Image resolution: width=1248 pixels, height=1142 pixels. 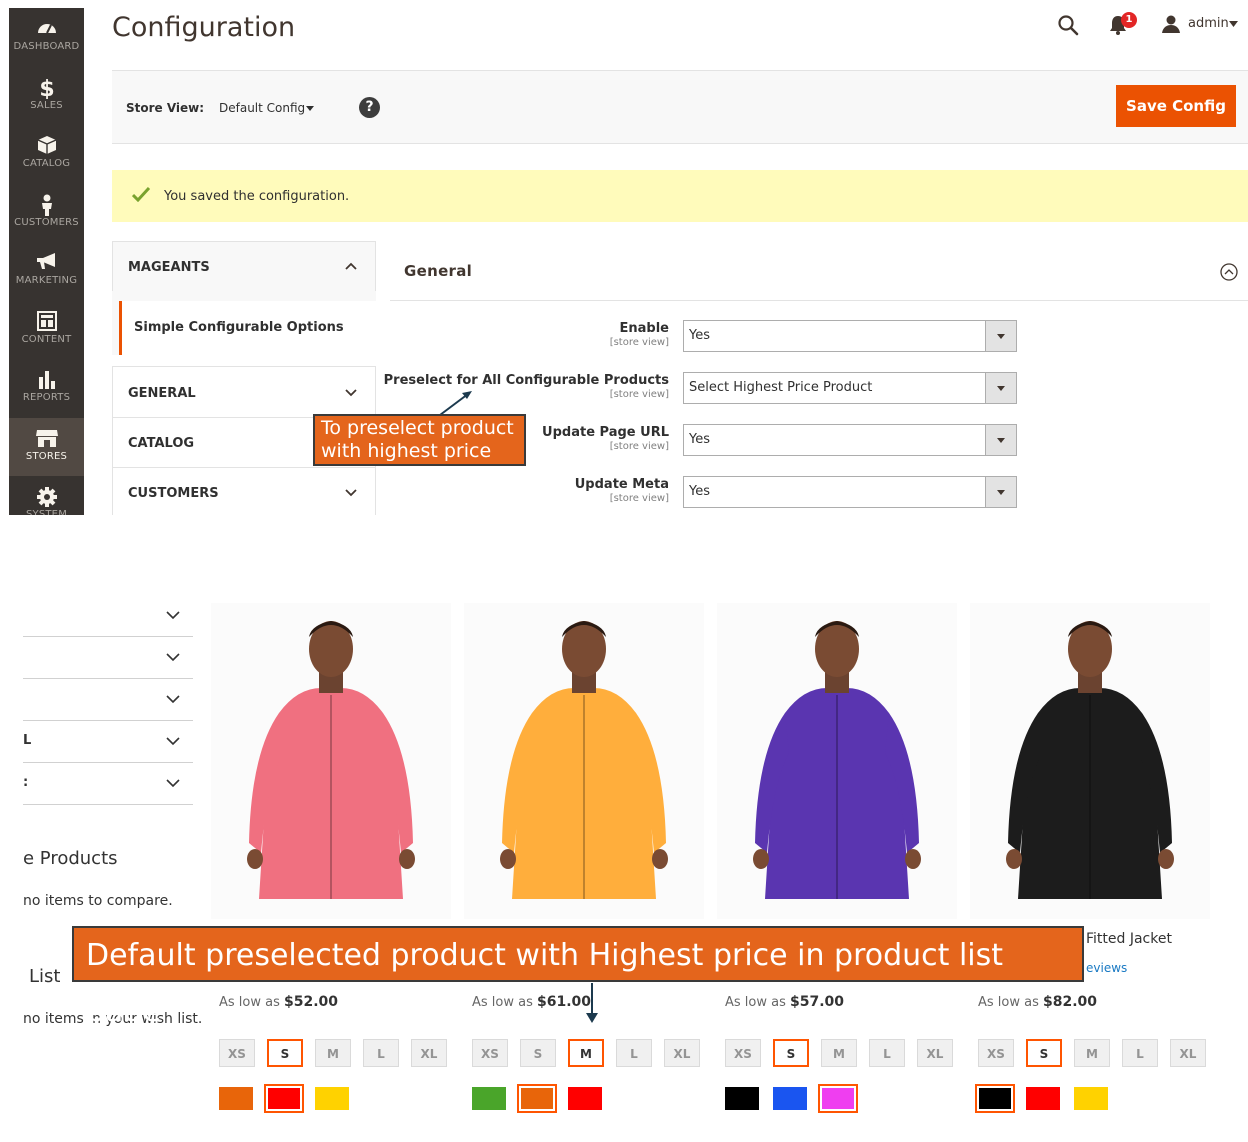 I want to click on reviews-link: eviews, so click(x=1106, y=968).